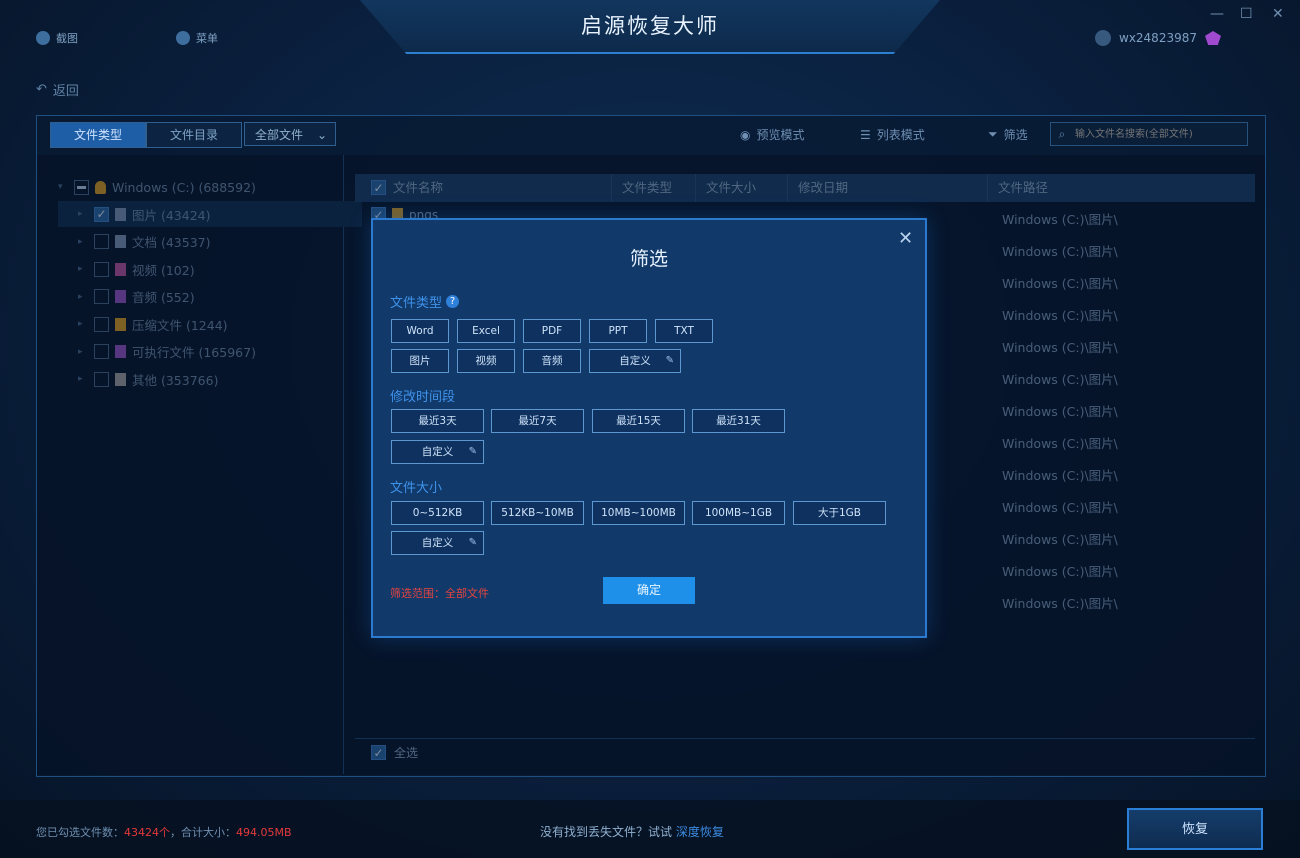 The image size is (1300, 858). Describe the element at coordinates (1278, 14) in the screenshot. I see `close-window-button: ✕` at that location.